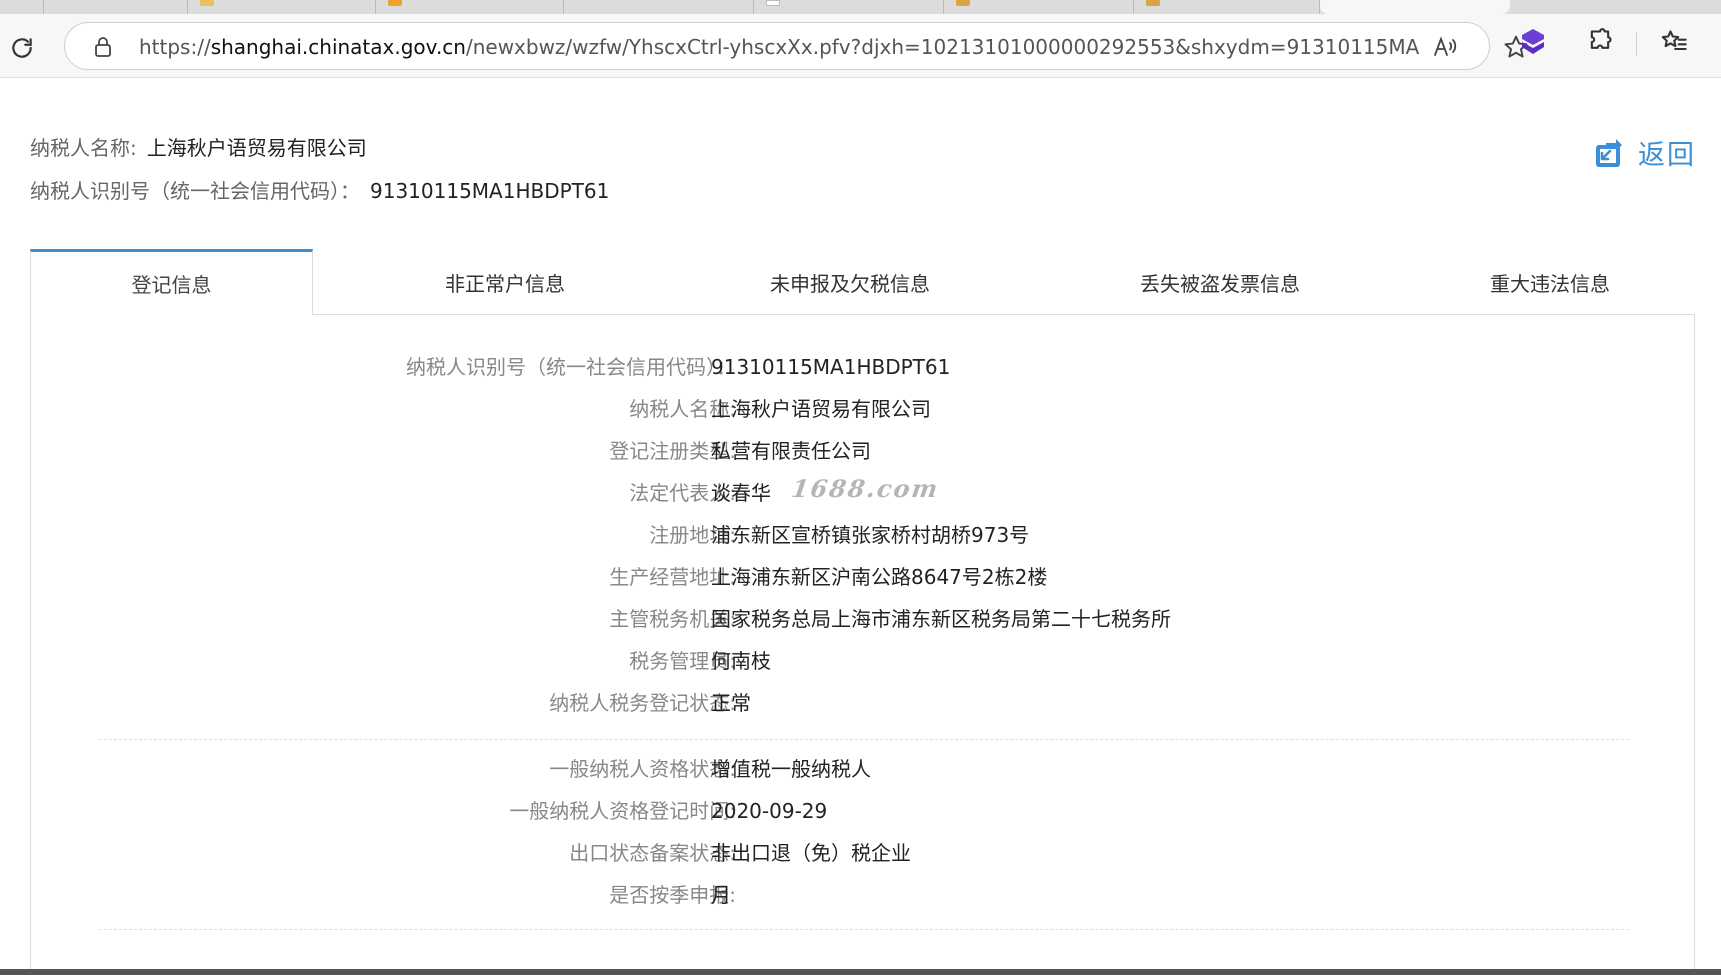 The image size is (1721, 975). Describe the element at coordinates (256, 148) in the screenshot. I see `taxpayer-name-value: 上海秋户语贸易有限公司` at that location.